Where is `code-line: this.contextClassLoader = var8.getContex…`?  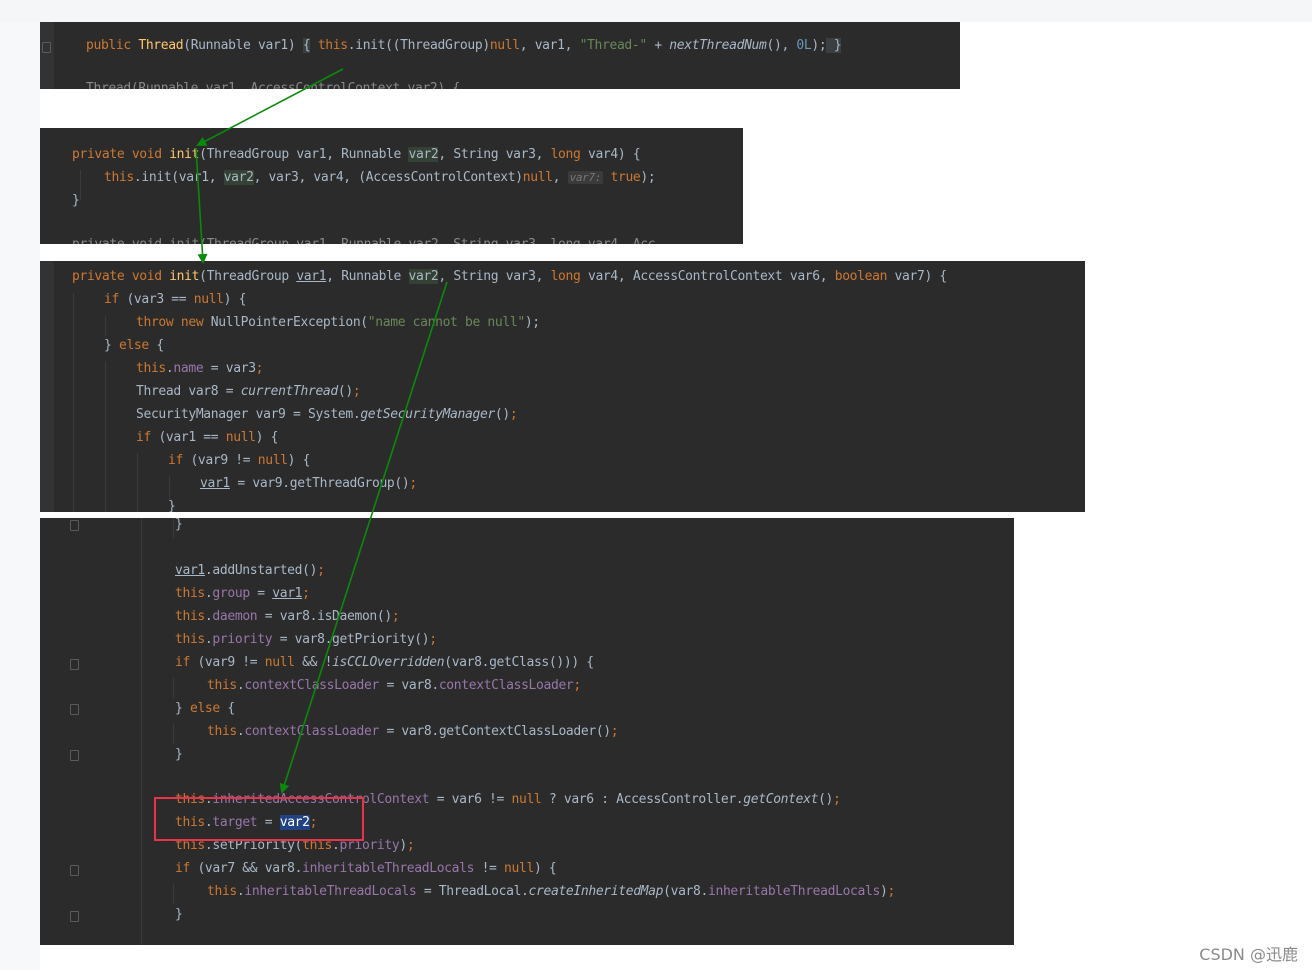
code-line: this.contextClassLoader = var8.getContex… is located at coordinates (413, 731).